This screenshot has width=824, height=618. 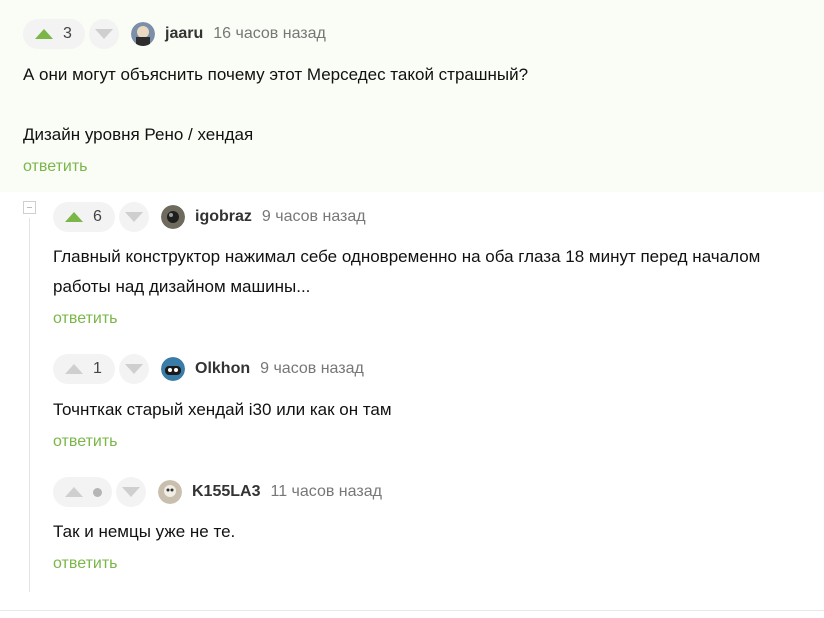 What do you see at coordinates (97, 216) in the screenshot?
I see `vote-score: 6` at bounding box center [97, 216].